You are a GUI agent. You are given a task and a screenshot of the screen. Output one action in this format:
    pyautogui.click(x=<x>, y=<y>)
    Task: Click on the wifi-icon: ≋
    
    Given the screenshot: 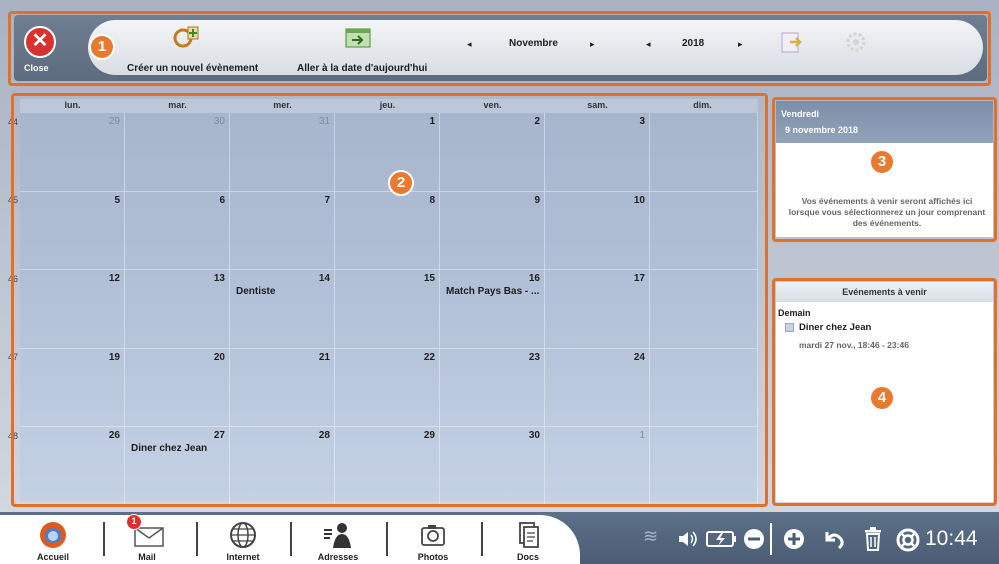 What is the action you would take?
    pyautogui.click(x=650, y=536)
    